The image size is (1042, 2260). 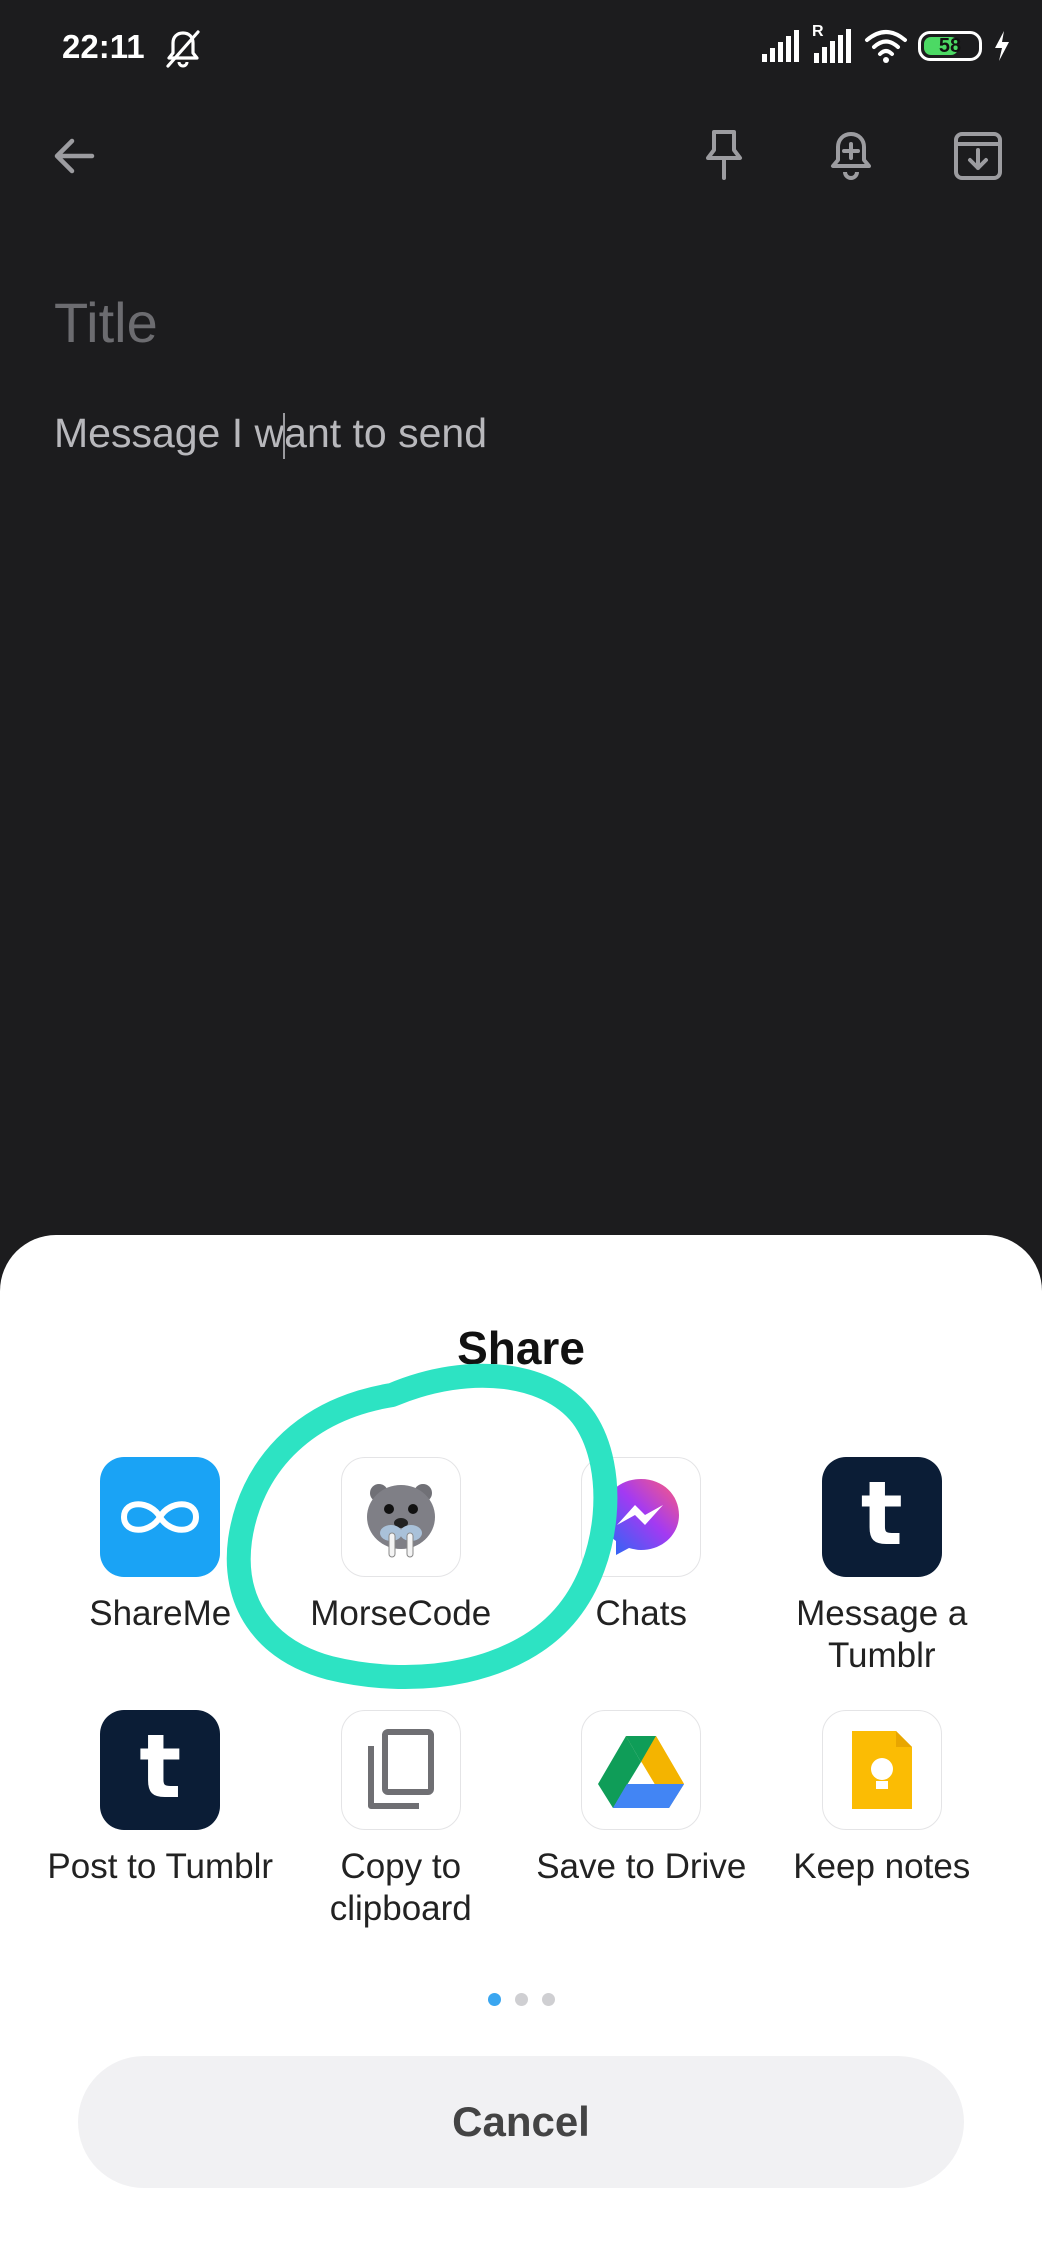 I want to click on note-title-field: Title, so click(x=106, y=322).